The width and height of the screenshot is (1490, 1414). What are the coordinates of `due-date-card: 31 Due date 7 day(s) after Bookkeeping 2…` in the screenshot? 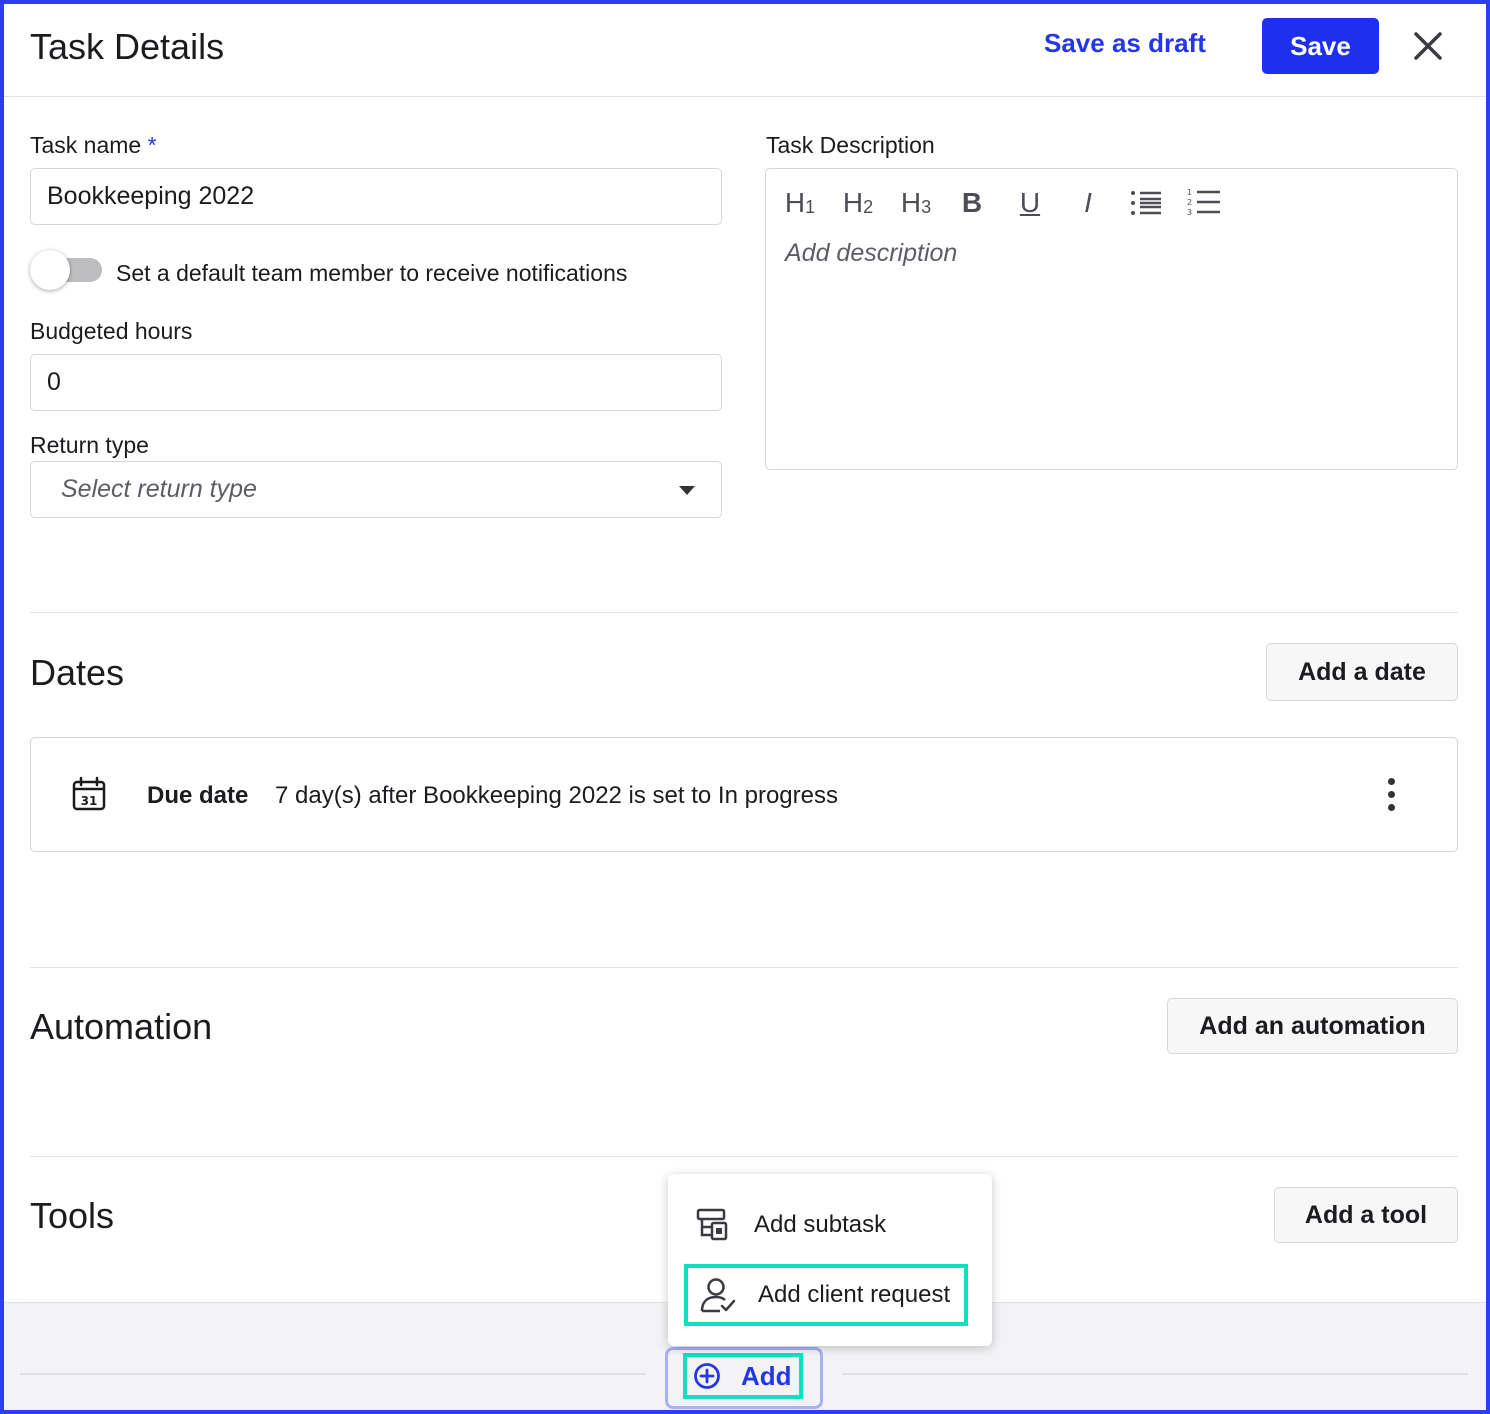 It's located at (744, 794).